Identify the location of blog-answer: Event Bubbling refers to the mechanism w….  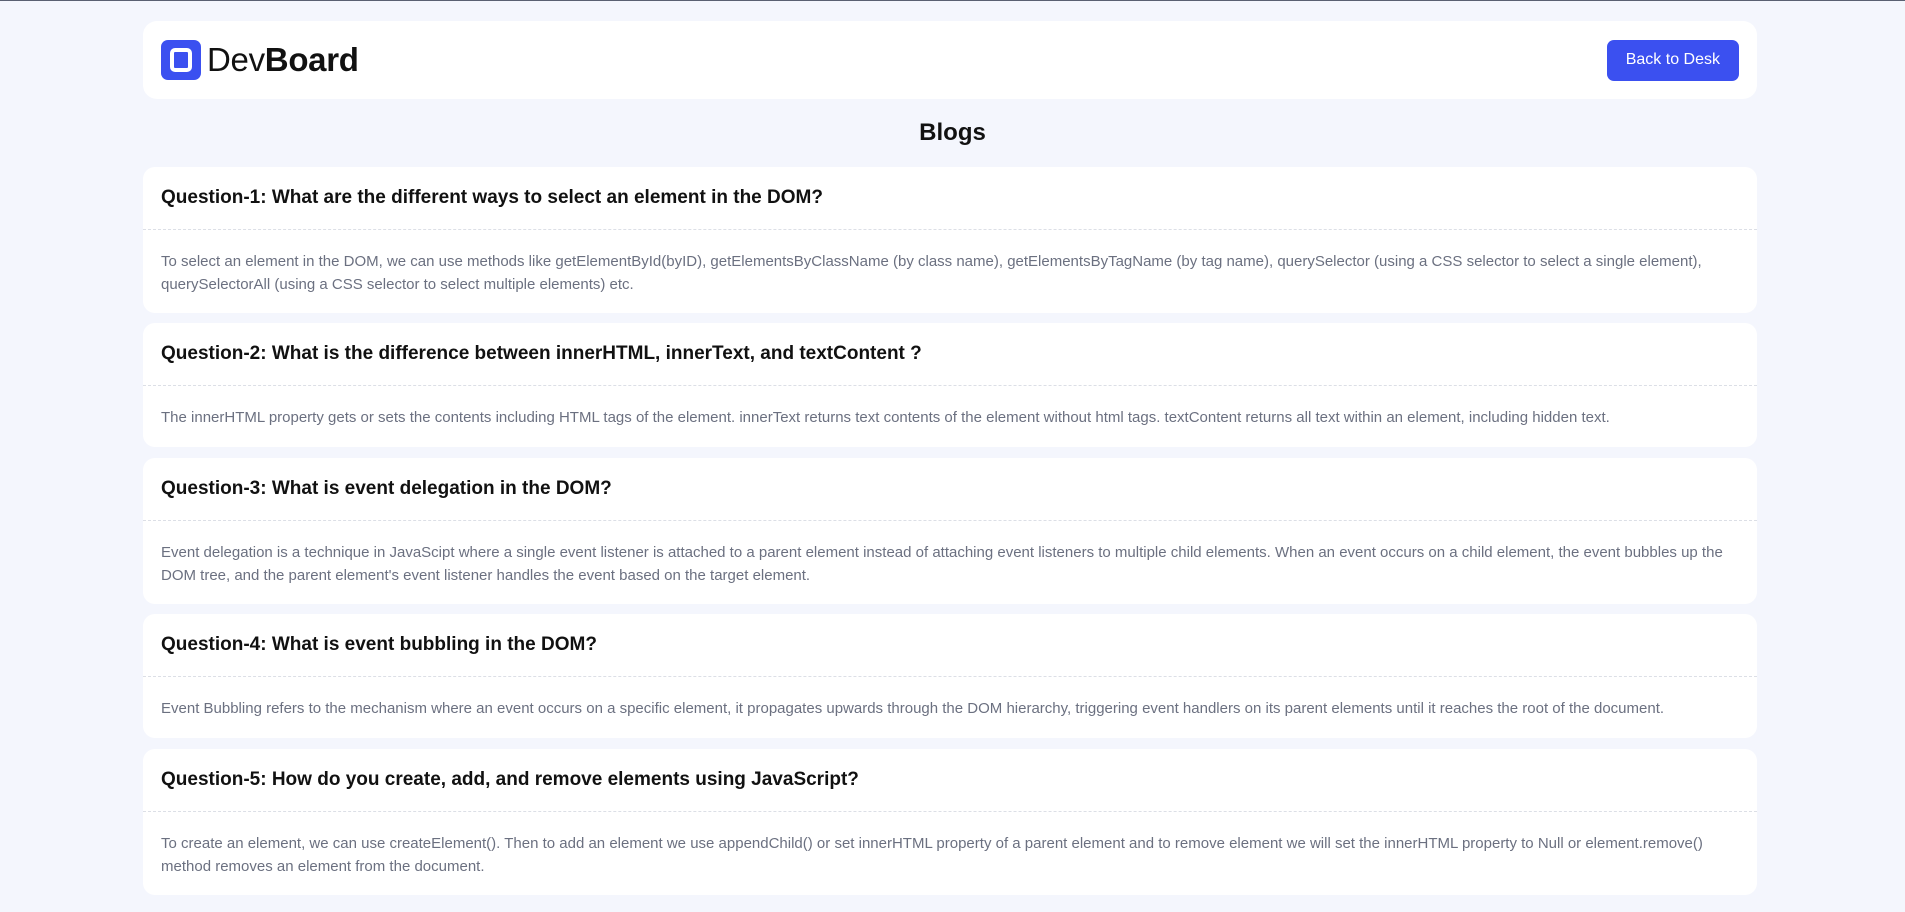
(913, 708).